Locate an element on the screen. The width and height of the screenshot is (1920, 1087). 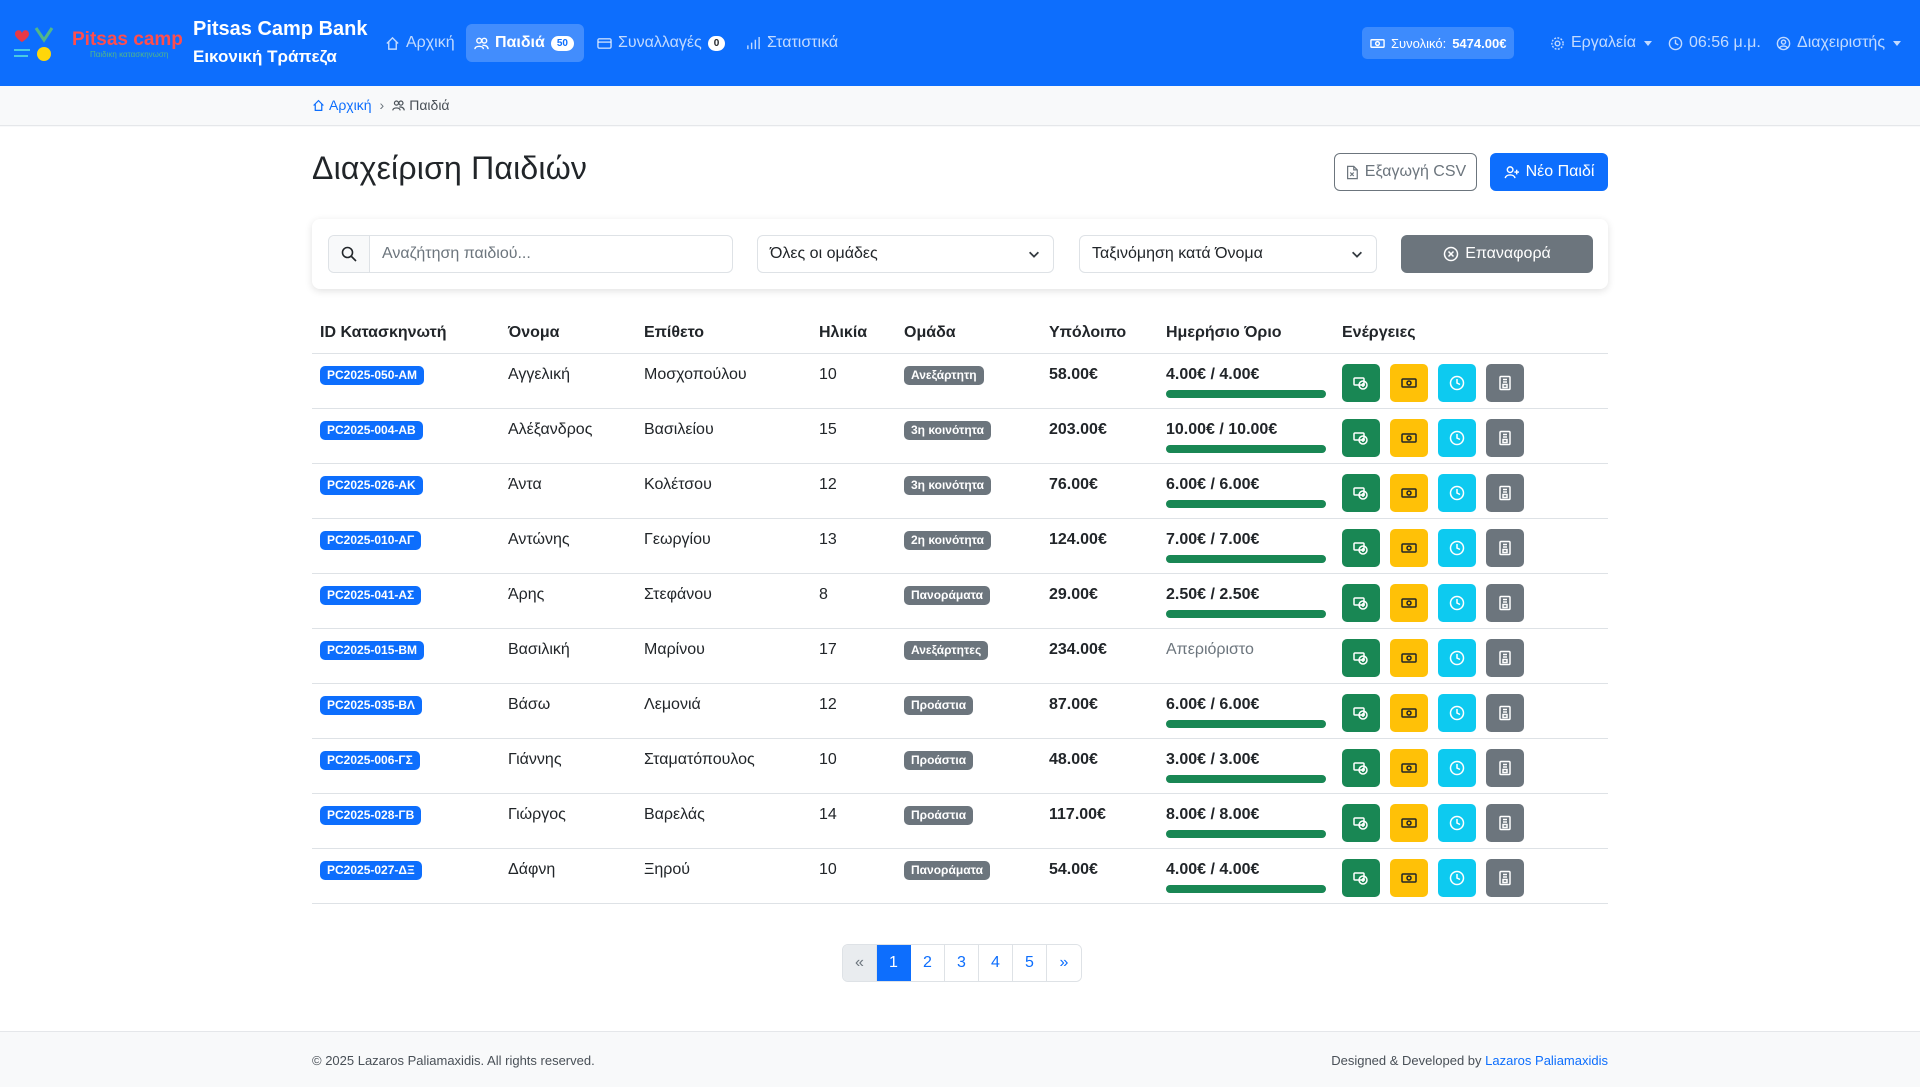
reset-button: Επαναφορά is located at coordinates (1497, 254).